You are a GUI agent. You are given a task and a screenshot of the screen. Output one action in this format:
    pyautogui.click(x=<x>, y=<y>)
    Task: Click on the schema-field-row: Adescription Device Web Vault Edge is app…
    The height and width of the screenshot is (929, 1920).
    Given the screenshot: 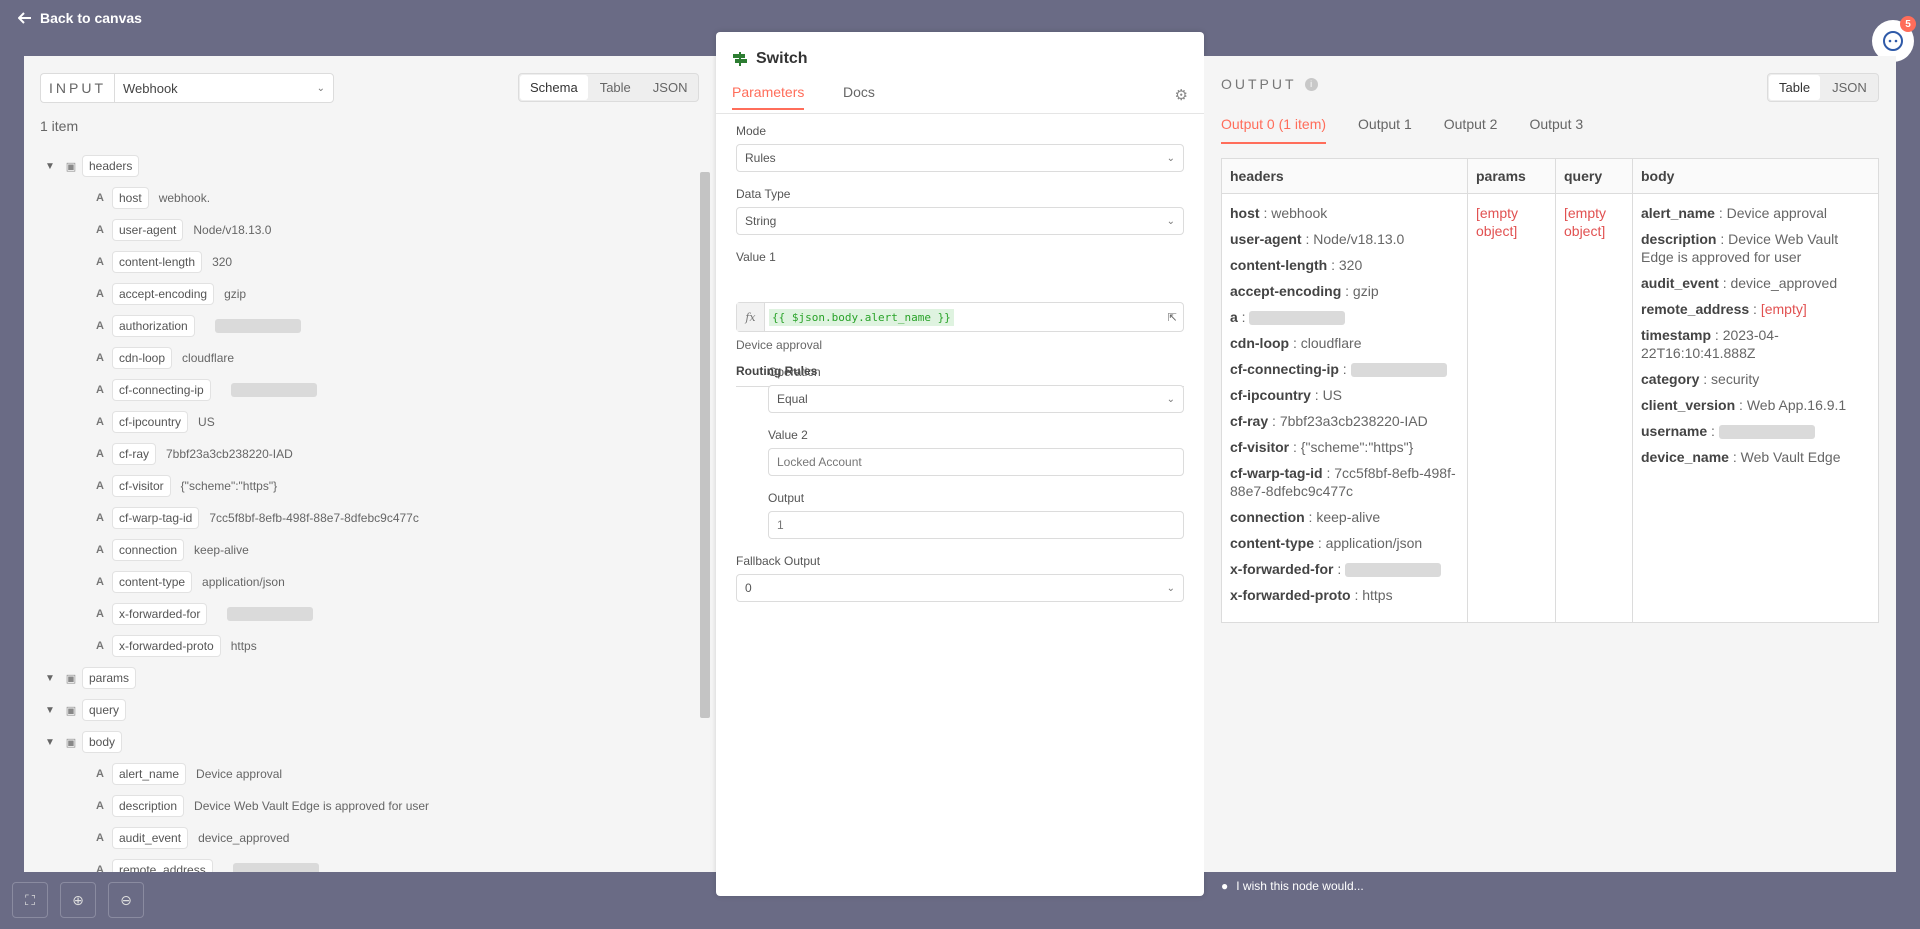 What is the action you would take?
    pyautogui.click(x=370, y=806)
    